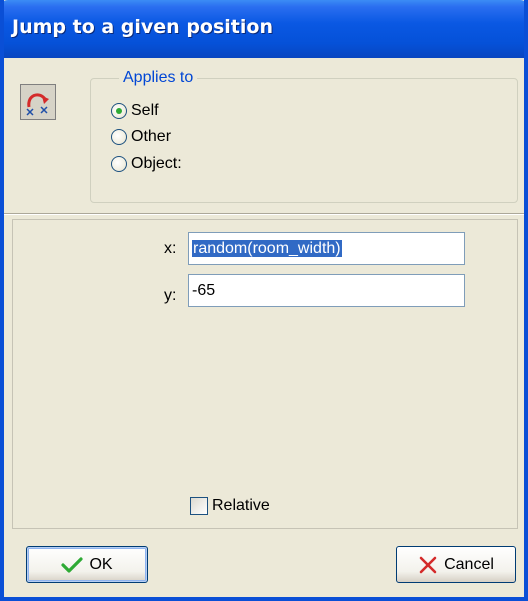  What do you see at coordinates (199, 506) in the screenshot?
I see `relative-checkbox-box` at bounding box center [199, 506].